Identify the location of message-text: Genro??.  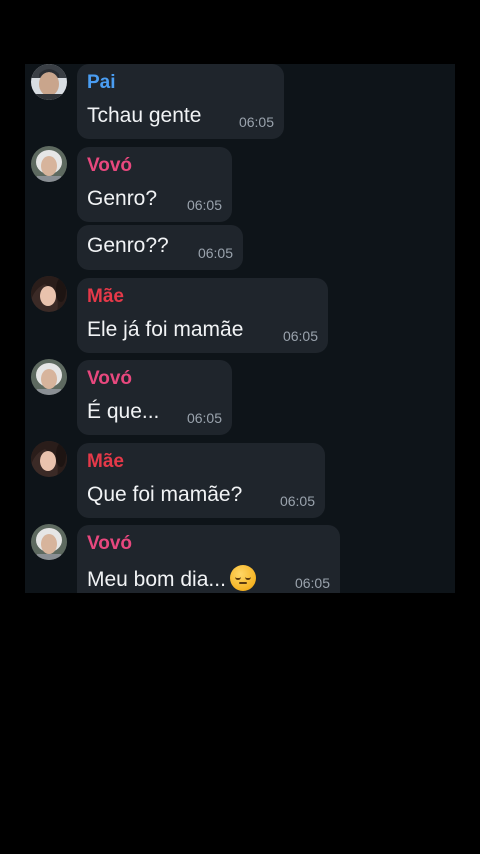
(128, 245).